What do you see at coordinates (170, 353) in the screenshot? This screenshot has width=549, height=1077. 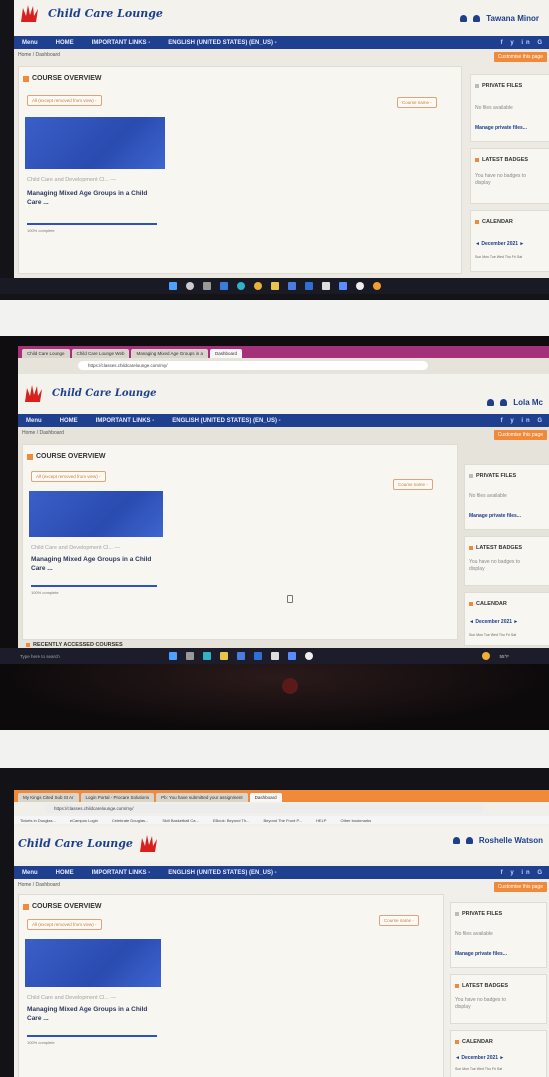 I see `browser-tab: Managing Mixed Age Groups in a` at bounding box center [170, 353].